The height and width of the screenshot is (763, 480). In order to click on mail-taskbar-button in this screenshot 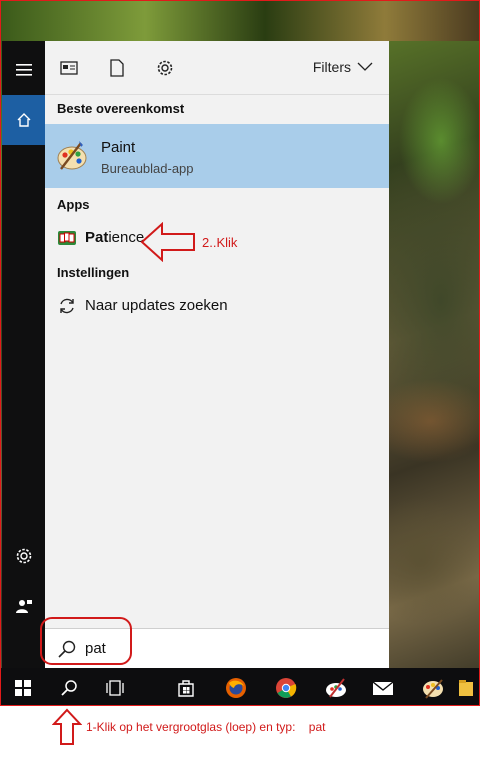, I will do `click(383, 686)`.